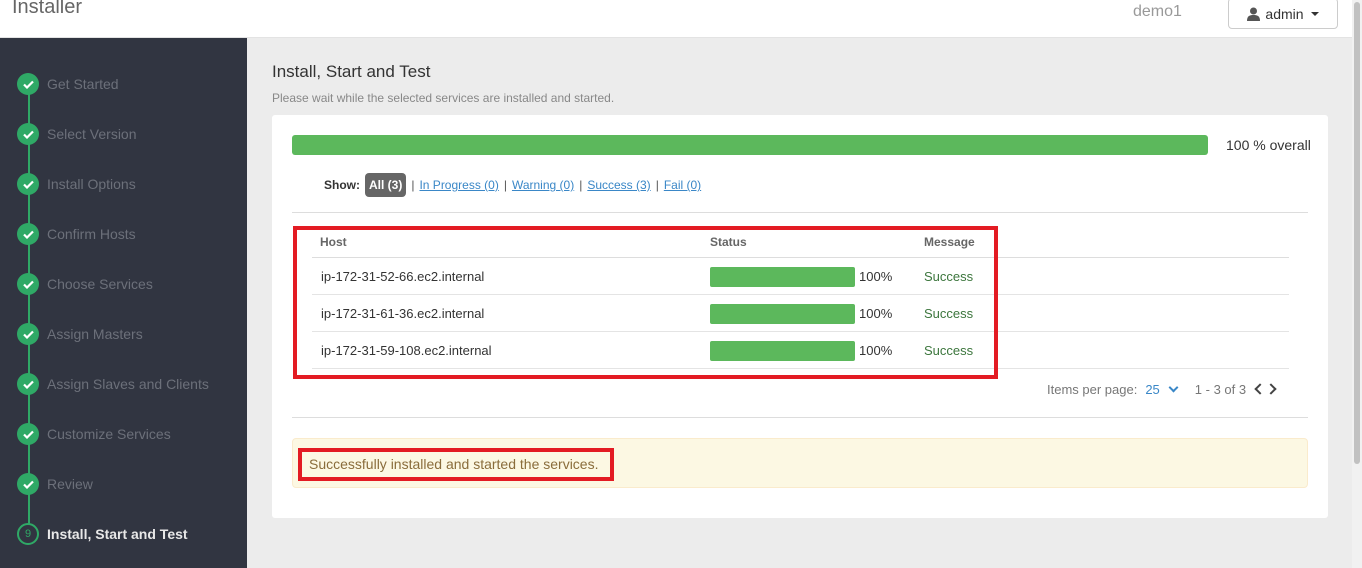 The width and height of the screenshot is (1362, 568). I want to click on filter-warning-link: Warning (0), so click(543, 185).